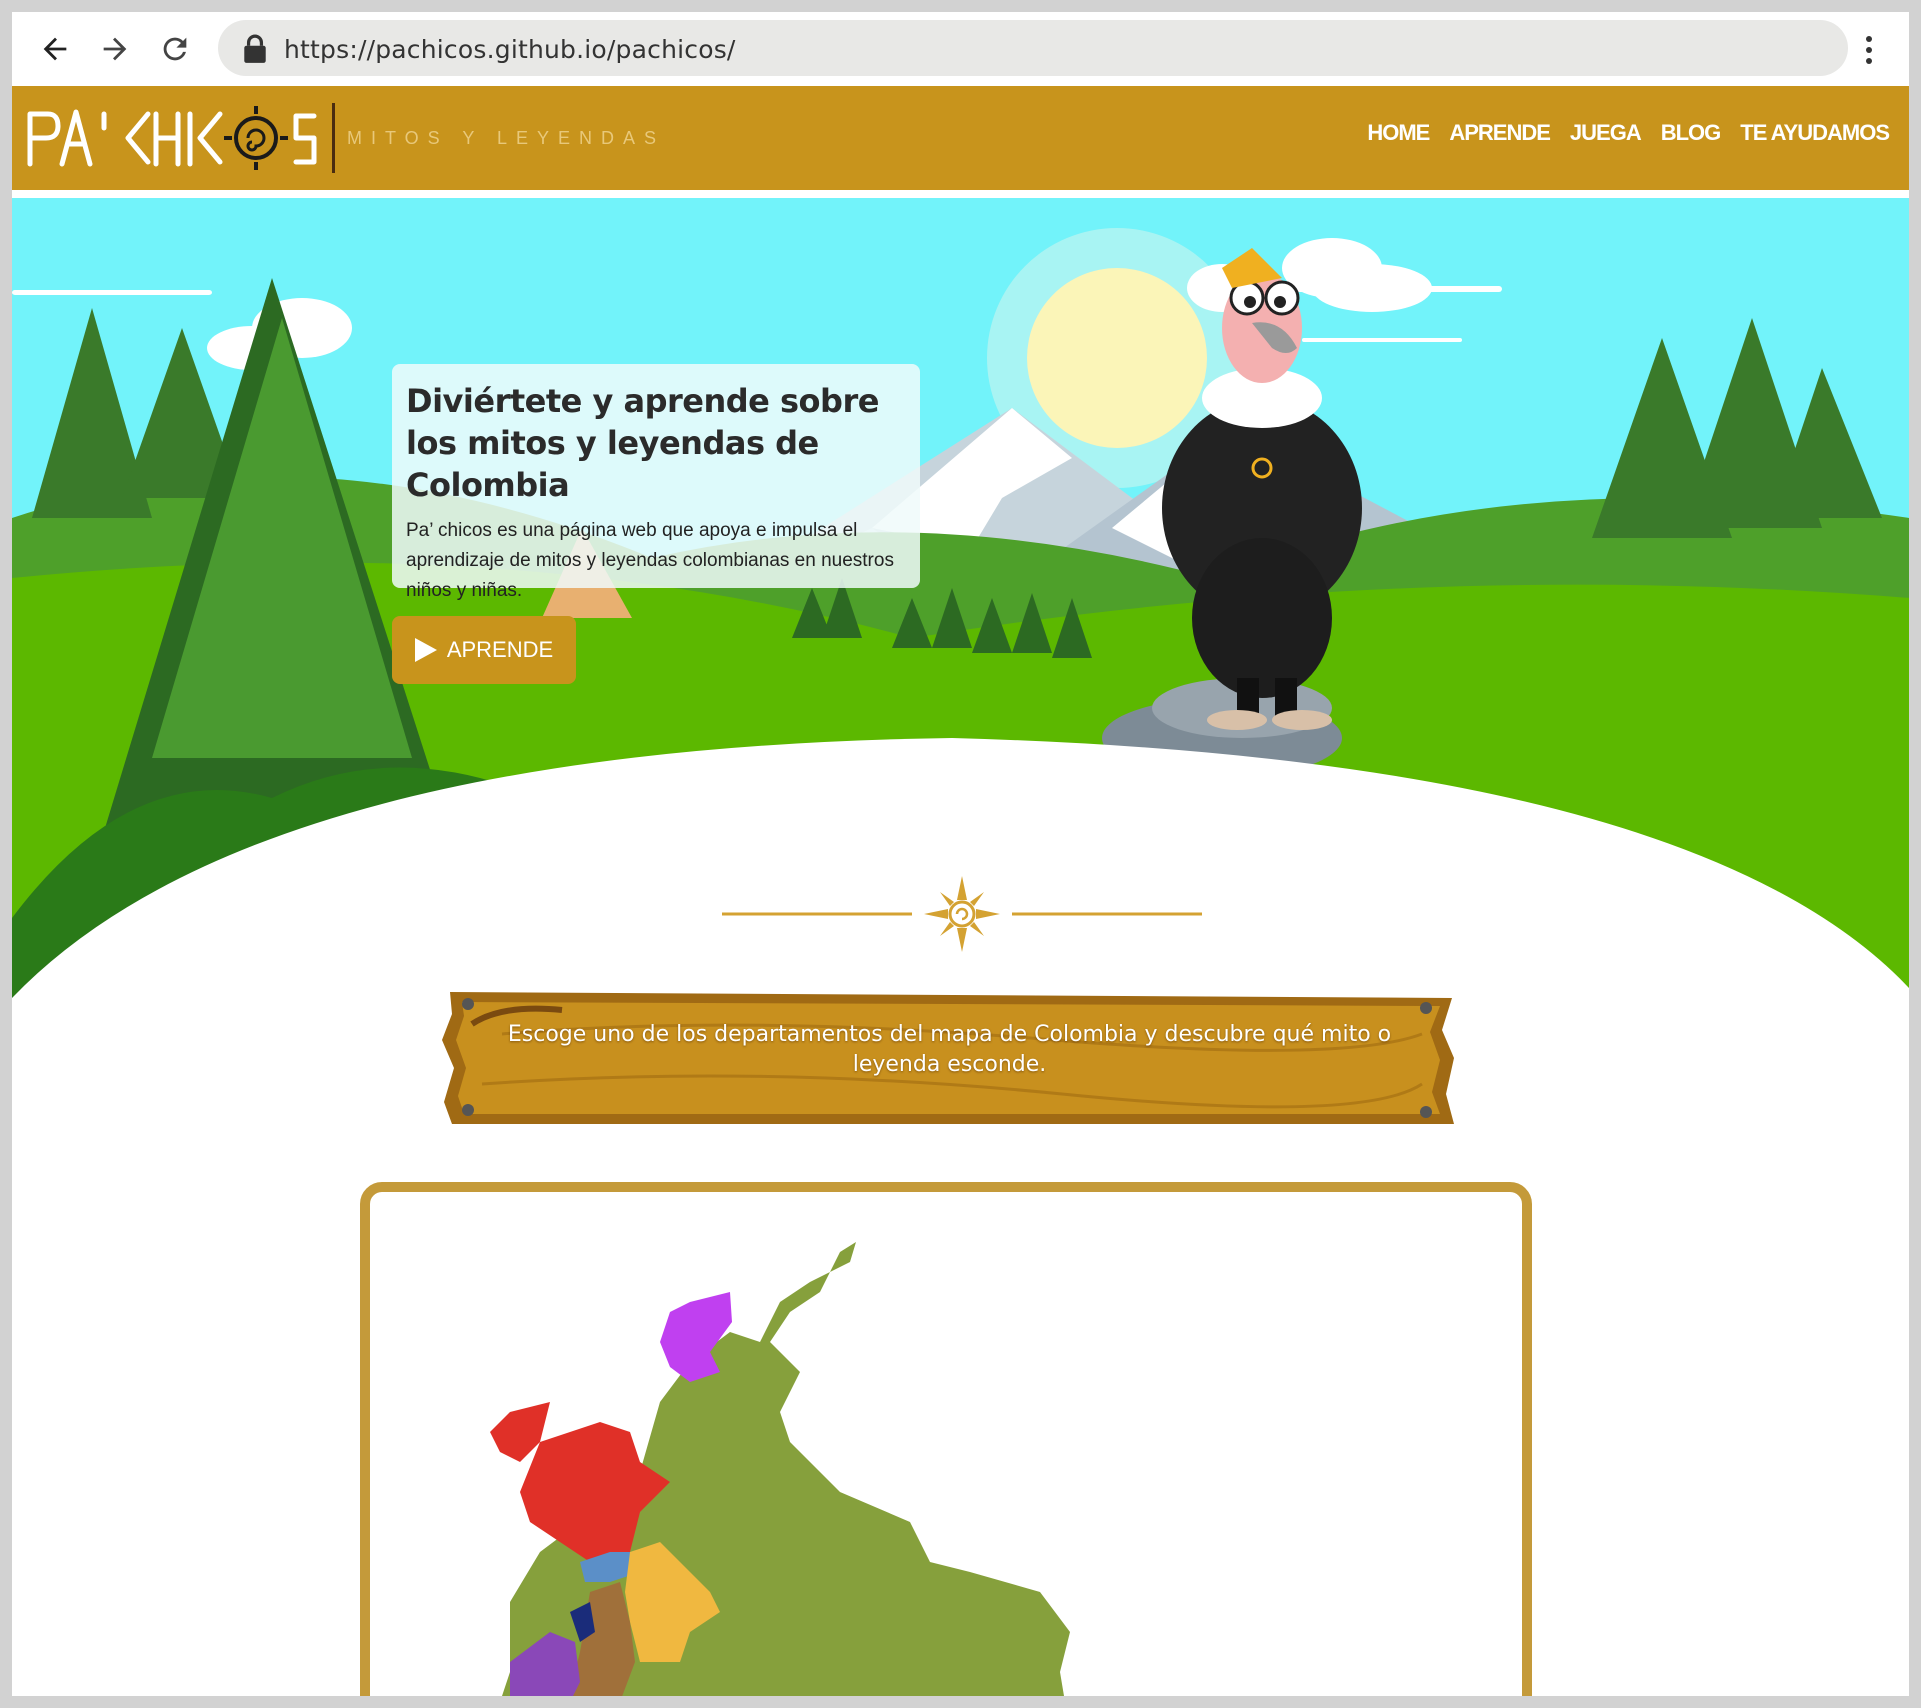  What do you see at coordinates (1033, 48) in the screenshot?
I see `address-bar: https://pachicos.github.io/pachicos/` at bounding box center [1033, 48].